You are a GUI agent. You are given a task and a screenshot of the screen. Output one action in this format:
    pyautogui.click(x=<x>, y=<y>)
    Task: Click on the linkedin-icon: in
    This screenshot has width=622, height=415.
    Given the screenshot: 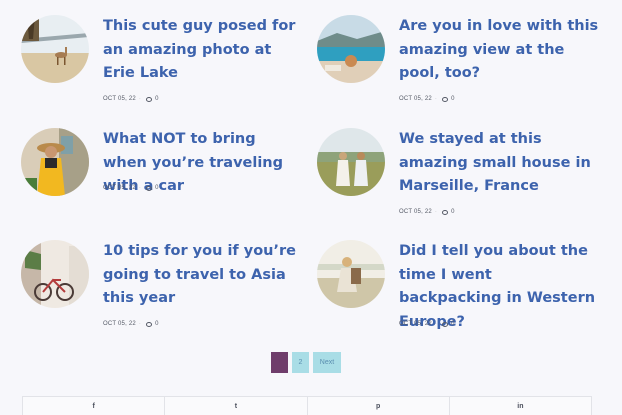 What is the action you would take?
    pyautogui.click(x=520, y=406)
    